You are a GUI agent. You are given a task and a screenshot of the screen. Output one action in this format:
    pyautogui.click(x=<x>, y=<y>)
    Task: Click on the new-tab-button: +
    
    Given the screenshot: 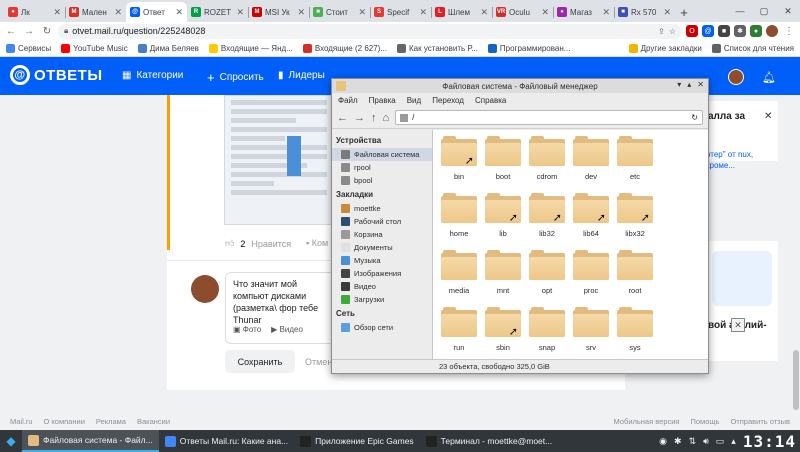 What is the action you would take?
    pyautogui.click(x=684, y=12)
    